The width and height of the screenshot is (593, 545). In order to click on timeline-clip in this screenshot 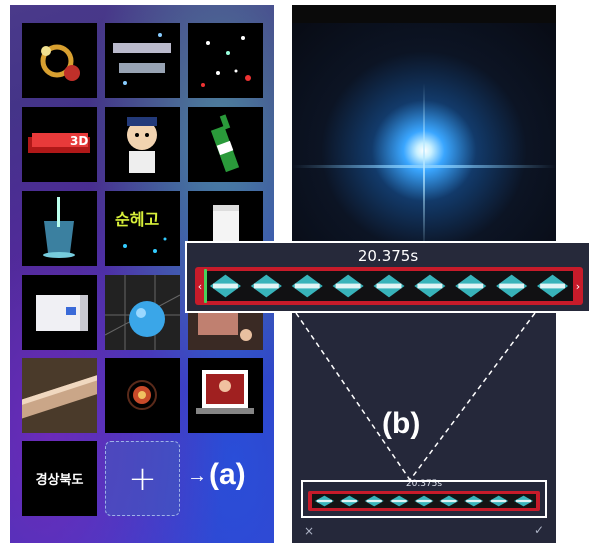, I will do `click(389, 286)`.